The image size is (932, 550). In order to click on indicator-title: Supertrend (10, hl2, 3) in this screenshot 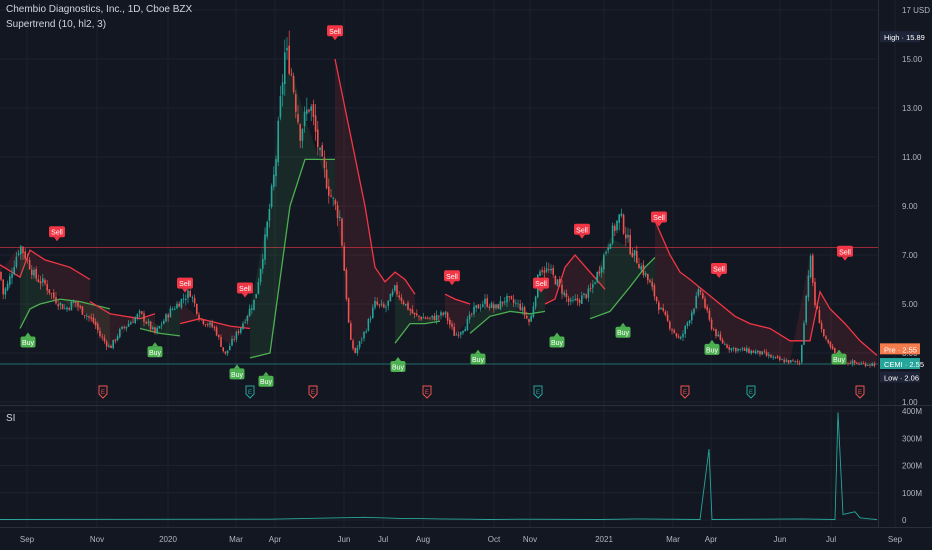, I will do `click(56, 24)`.